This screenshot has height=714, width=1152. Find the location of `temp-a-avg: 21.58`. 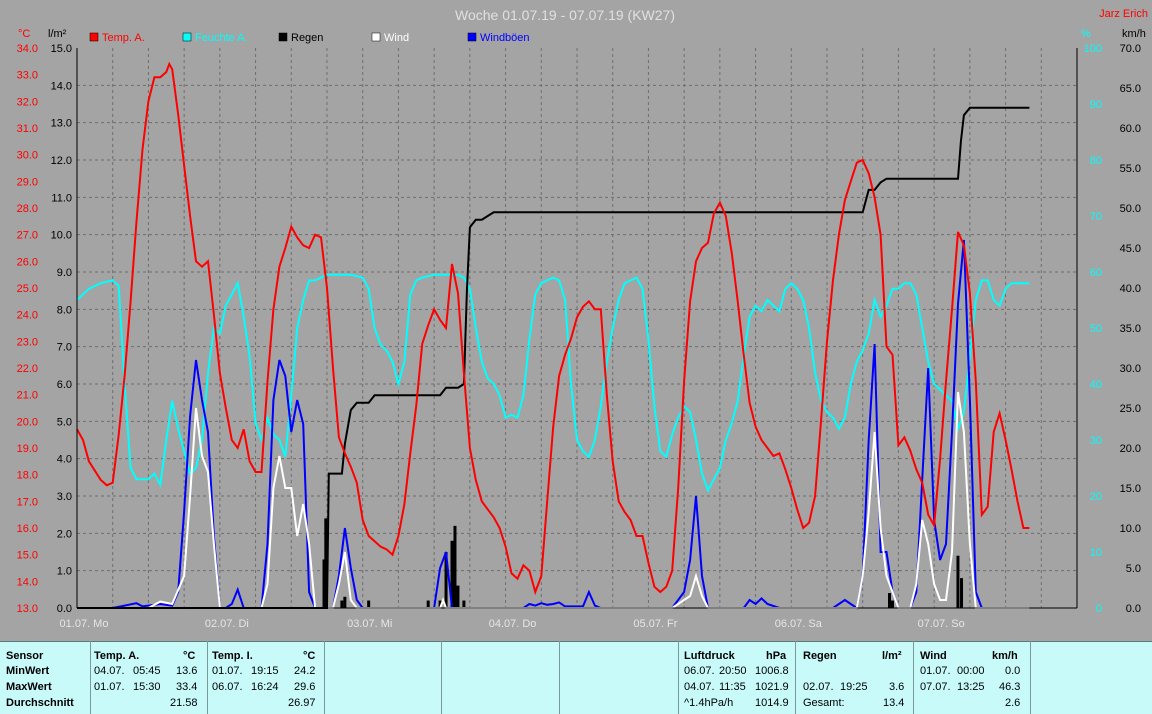

temp-a-avg: 21.58 is located at coordinates (184, 703).